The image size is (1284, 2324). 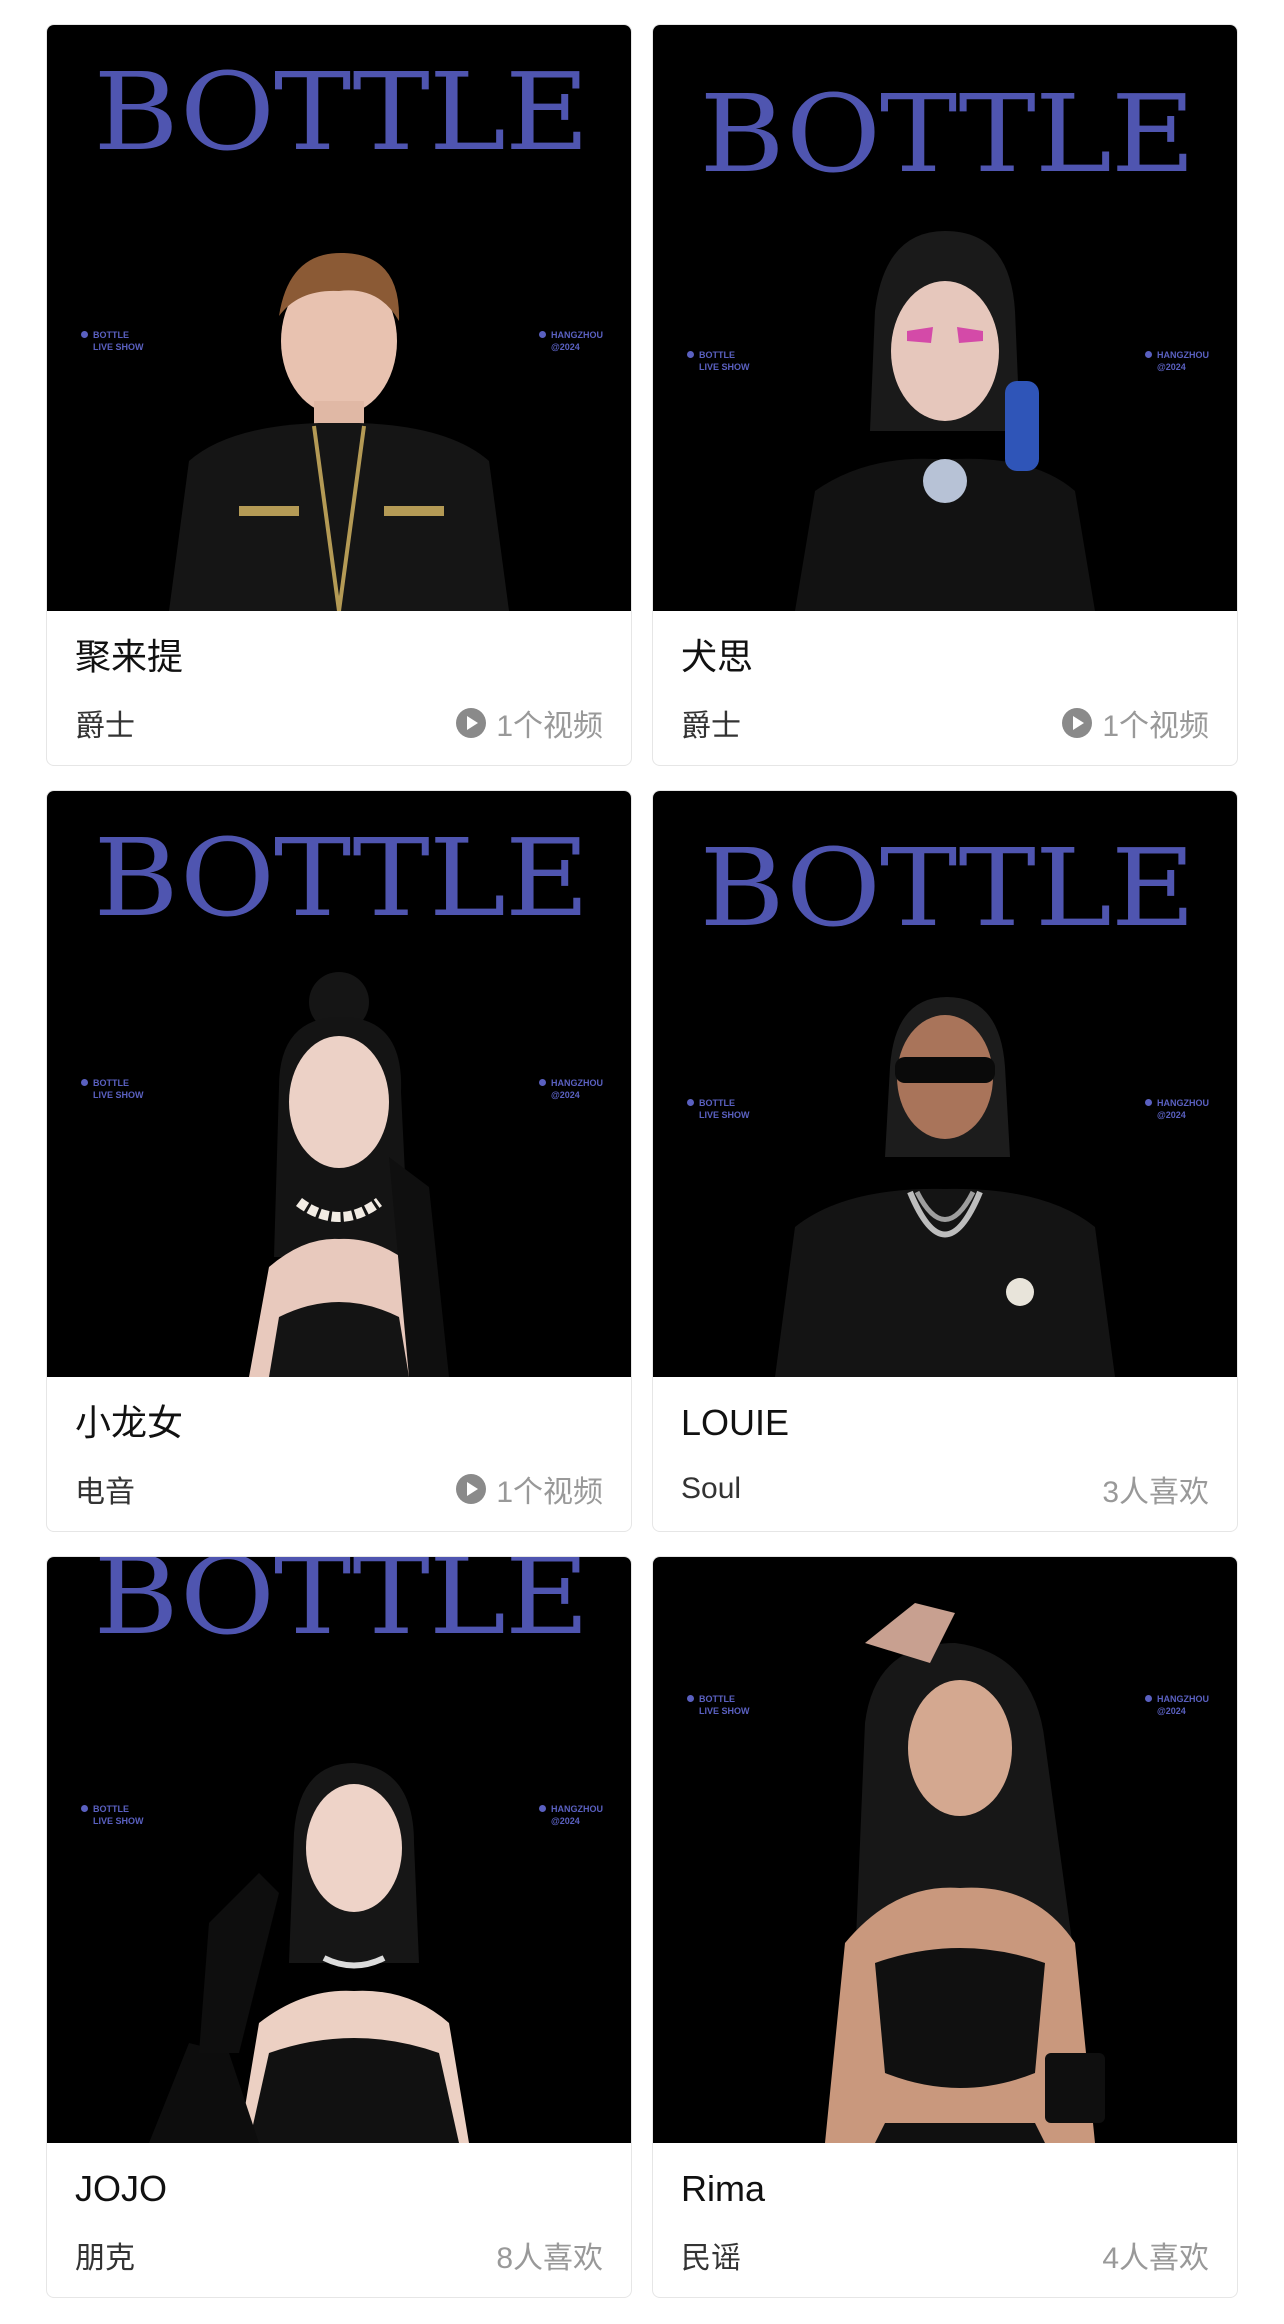 What do you see at coordinates (105, 2258) in the screenshot?
I see `artist-genre: 朋克` at bounding box center [105, 2258].